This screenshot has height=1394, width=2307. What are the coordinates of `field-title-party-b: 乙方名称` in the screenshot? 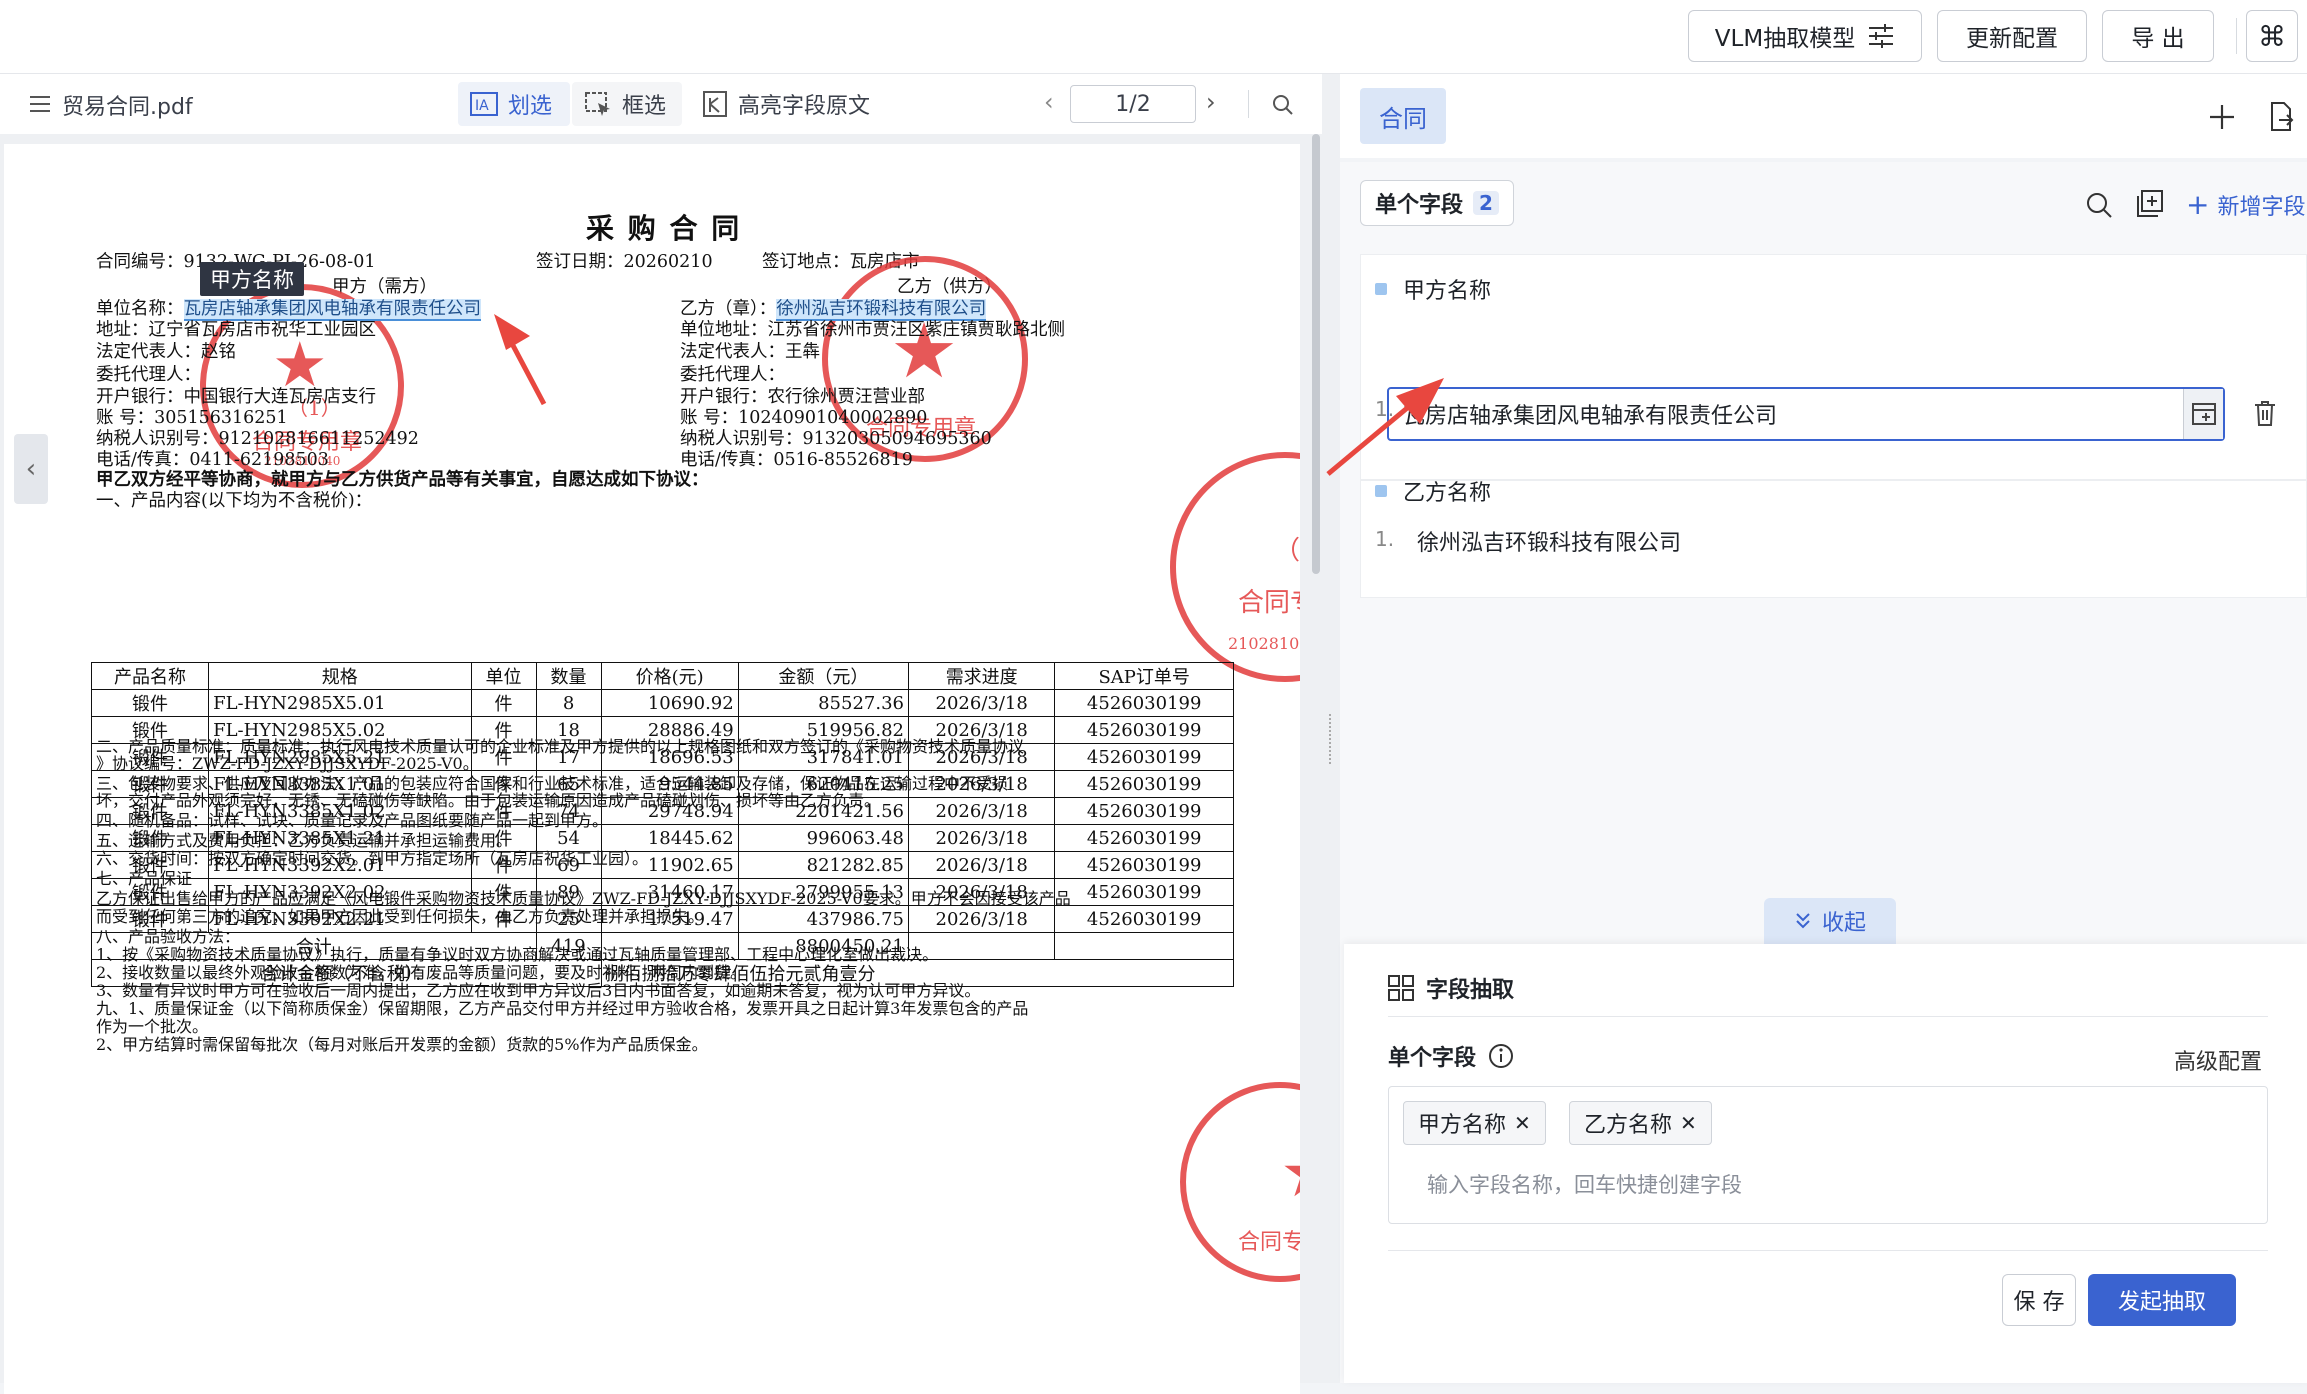 It's located at (1433, 491).